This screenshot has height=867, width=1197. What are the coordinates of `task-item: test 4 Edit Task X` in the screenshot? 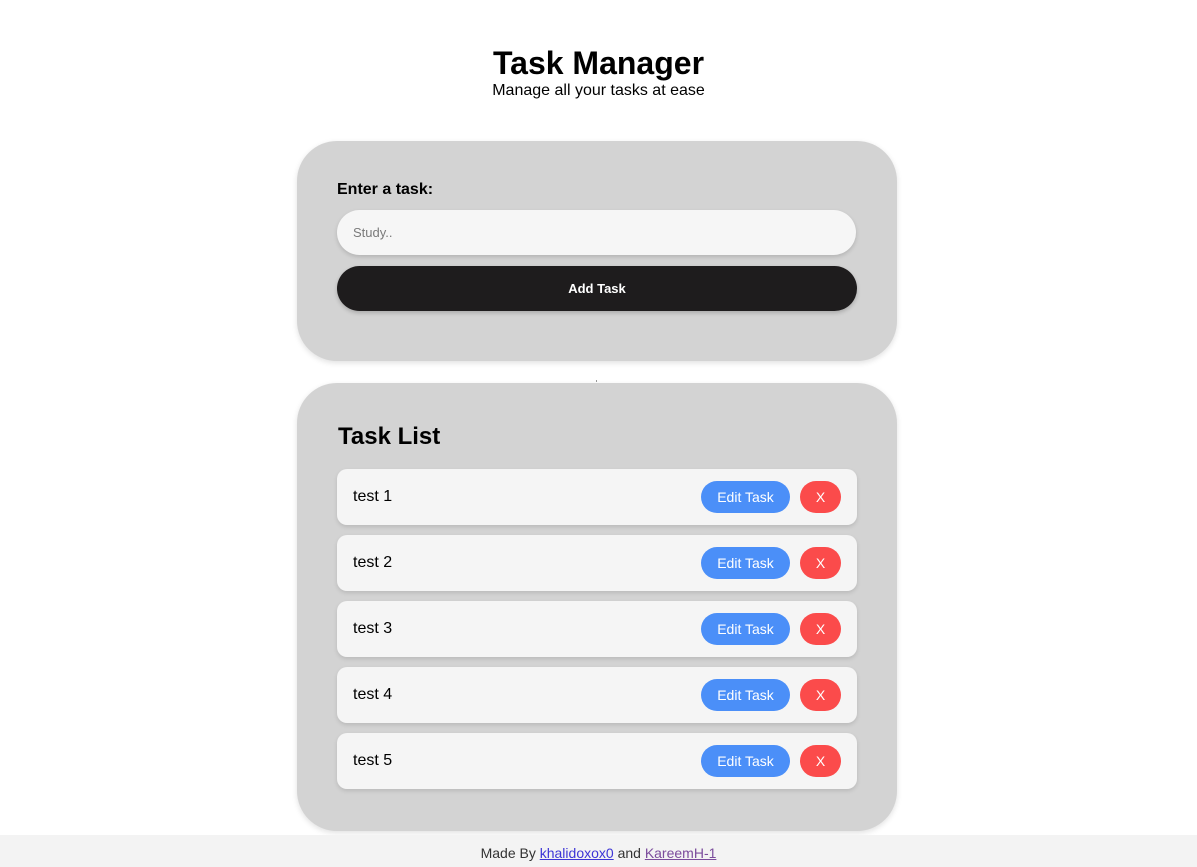 It's located at (597, 695).